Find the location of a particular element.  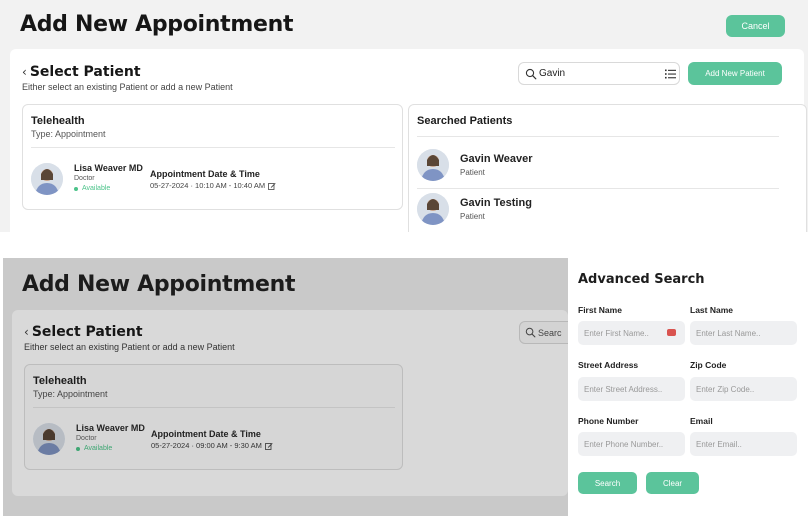

patient-name: Gavin Weaver is located at coordinates (496, 159).